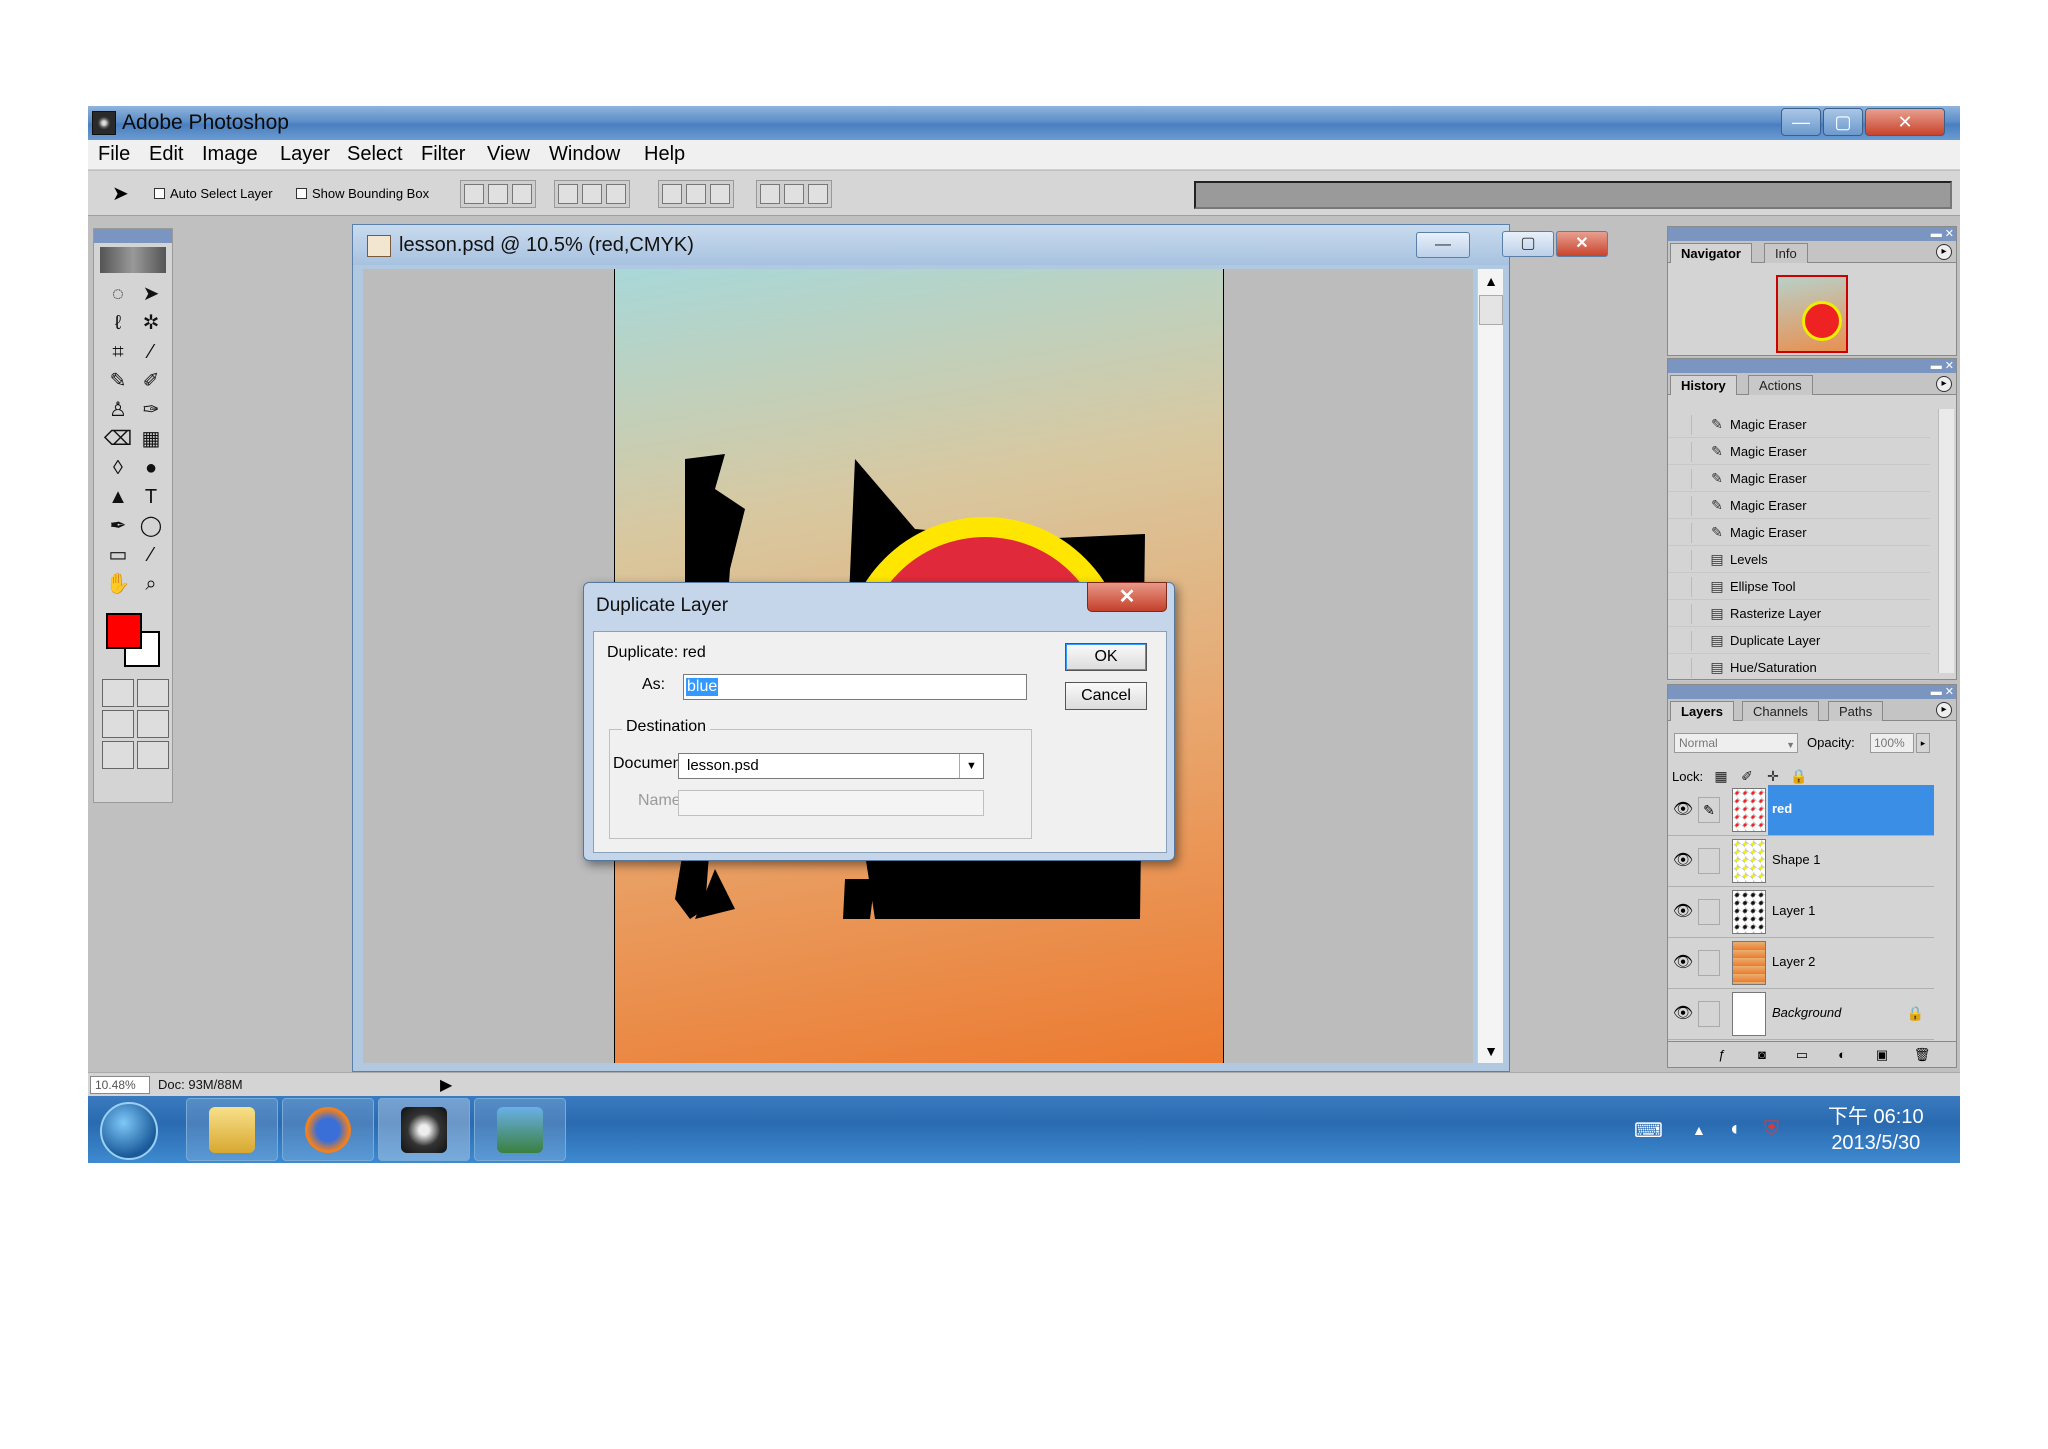  I want to click on lasso-tool-icon: ℓ, so click(118, 322).